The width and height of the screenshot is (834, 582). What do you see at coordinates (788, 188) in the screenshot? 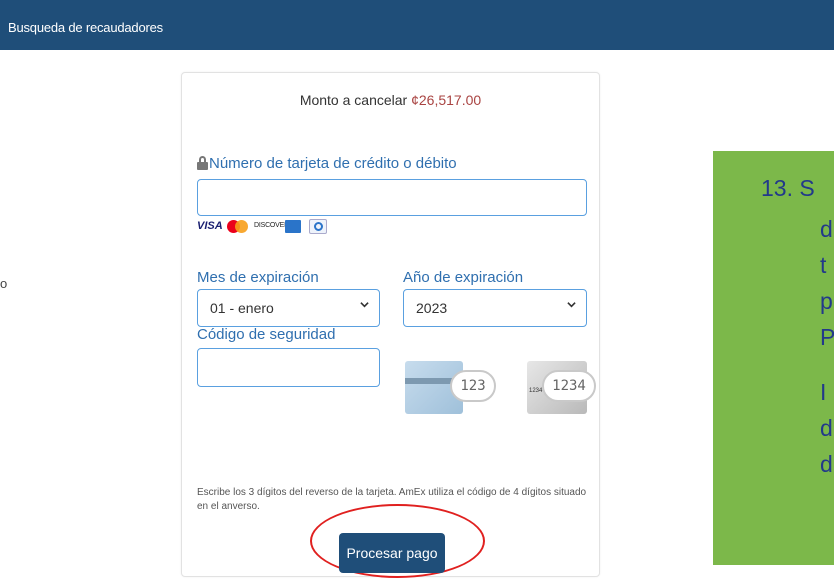
I see `instruction-step: 13. S` at bounding box center [788, 188].